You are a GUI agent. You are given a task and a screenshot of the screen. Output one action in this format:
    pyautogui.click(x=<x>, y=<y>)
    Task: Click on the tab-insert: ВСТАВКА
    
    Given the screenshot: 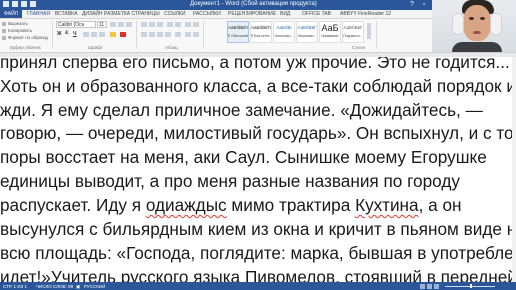 What is the action you would take?
    pyautogui.click(x=66, y=14)
    